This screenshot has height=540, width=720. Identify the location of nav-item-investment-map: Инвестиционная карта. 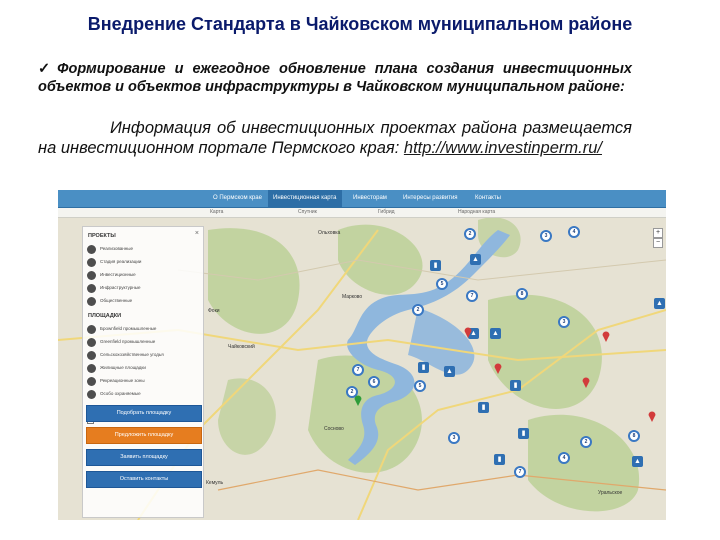
(305, 198).